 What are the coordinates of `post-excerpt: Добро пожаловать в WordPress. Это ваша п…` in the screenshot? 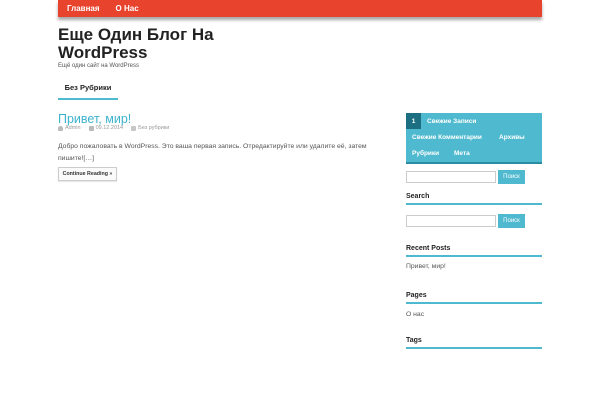 It's located at (212, 152).